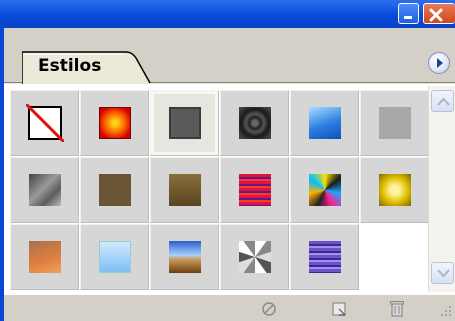  I want to click on window-titlebar, so click(227, 14).